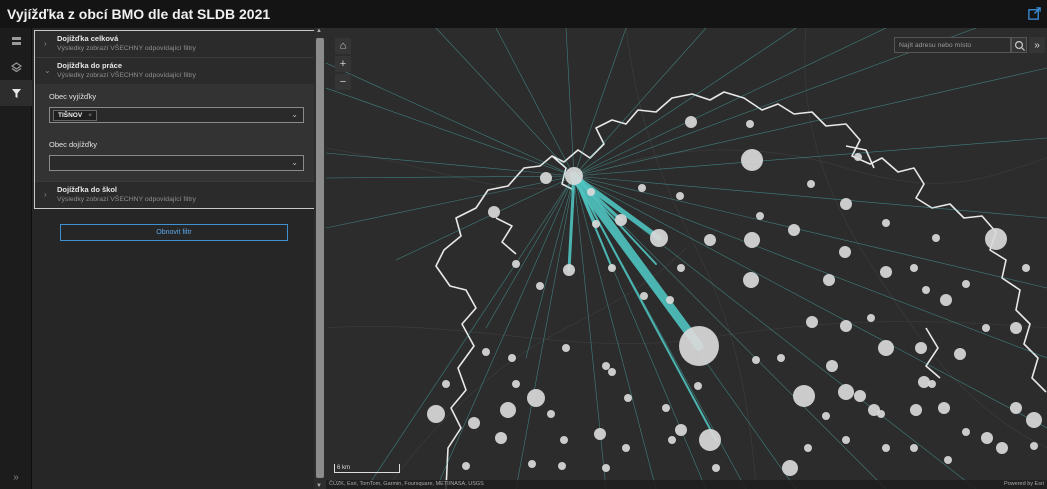  Describe the element at coordinates (16, 41) in the screenshot. I see `layers-list-icon` at that location.